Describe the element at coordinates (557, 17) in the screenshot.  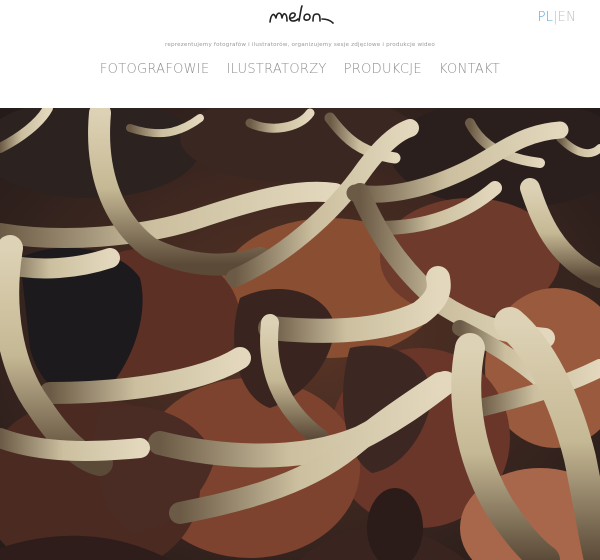
I see `language-switcher: PL|EN` at that location.